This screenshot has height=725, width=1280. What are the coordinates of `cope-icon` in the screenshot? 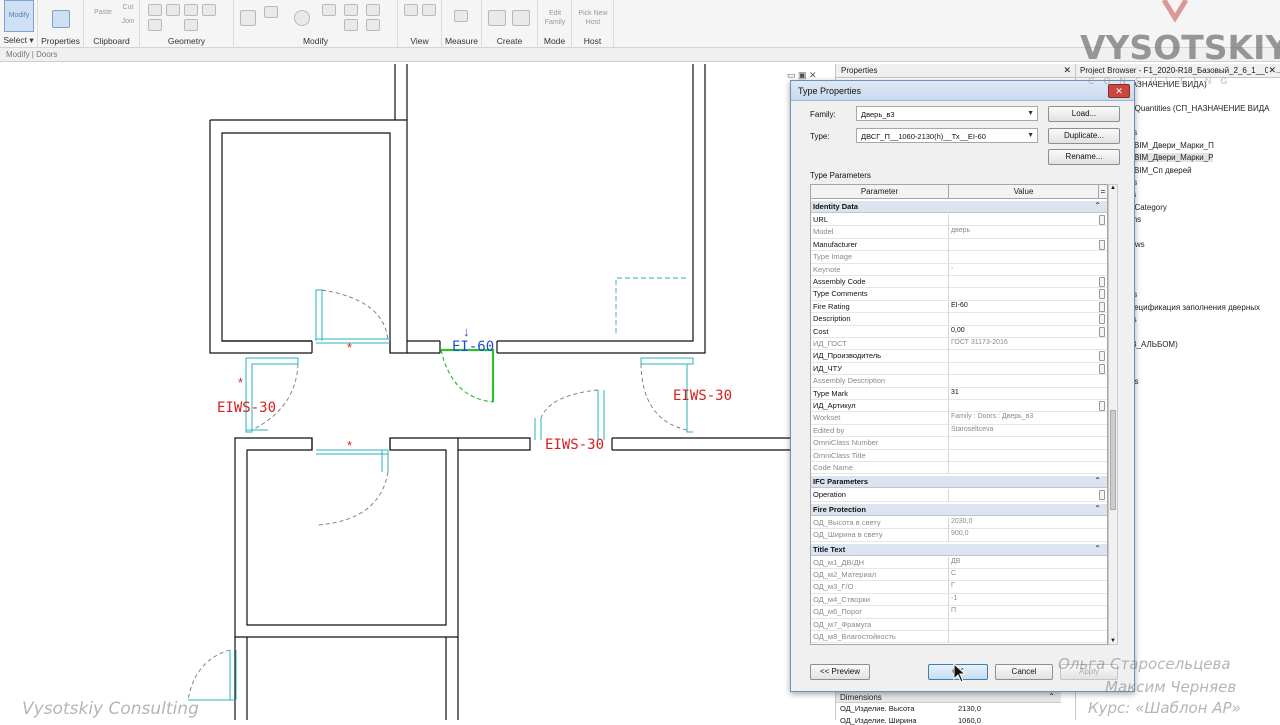 It's located at (155, 10).